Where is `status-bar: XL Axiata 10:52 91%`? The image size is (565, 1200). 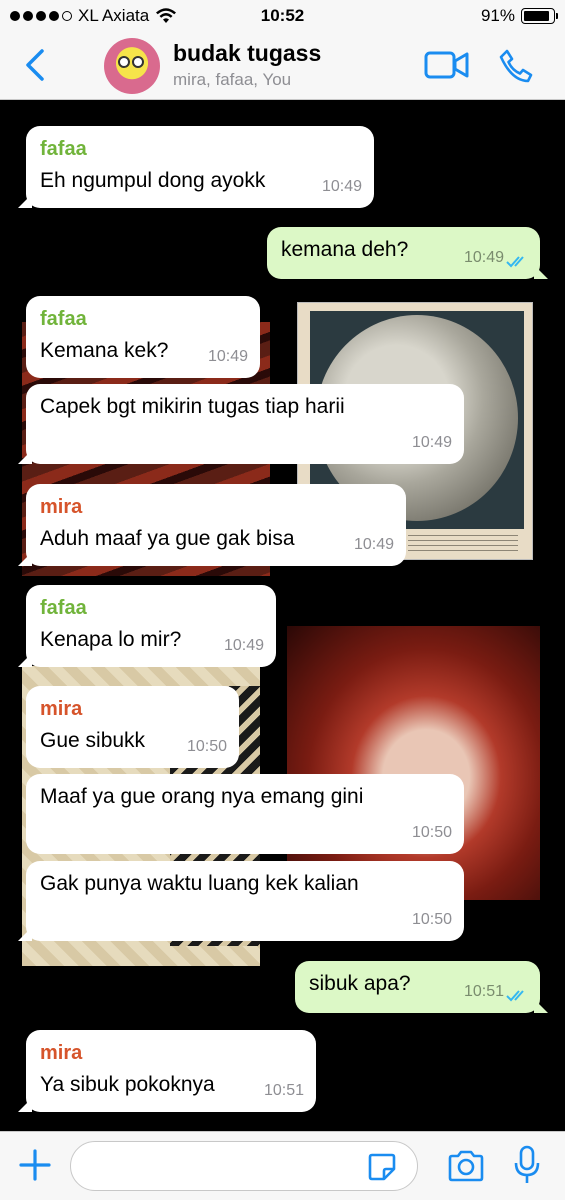 status-bar: XL Axiata 10:52 91% is located at coordinates (282, 17).